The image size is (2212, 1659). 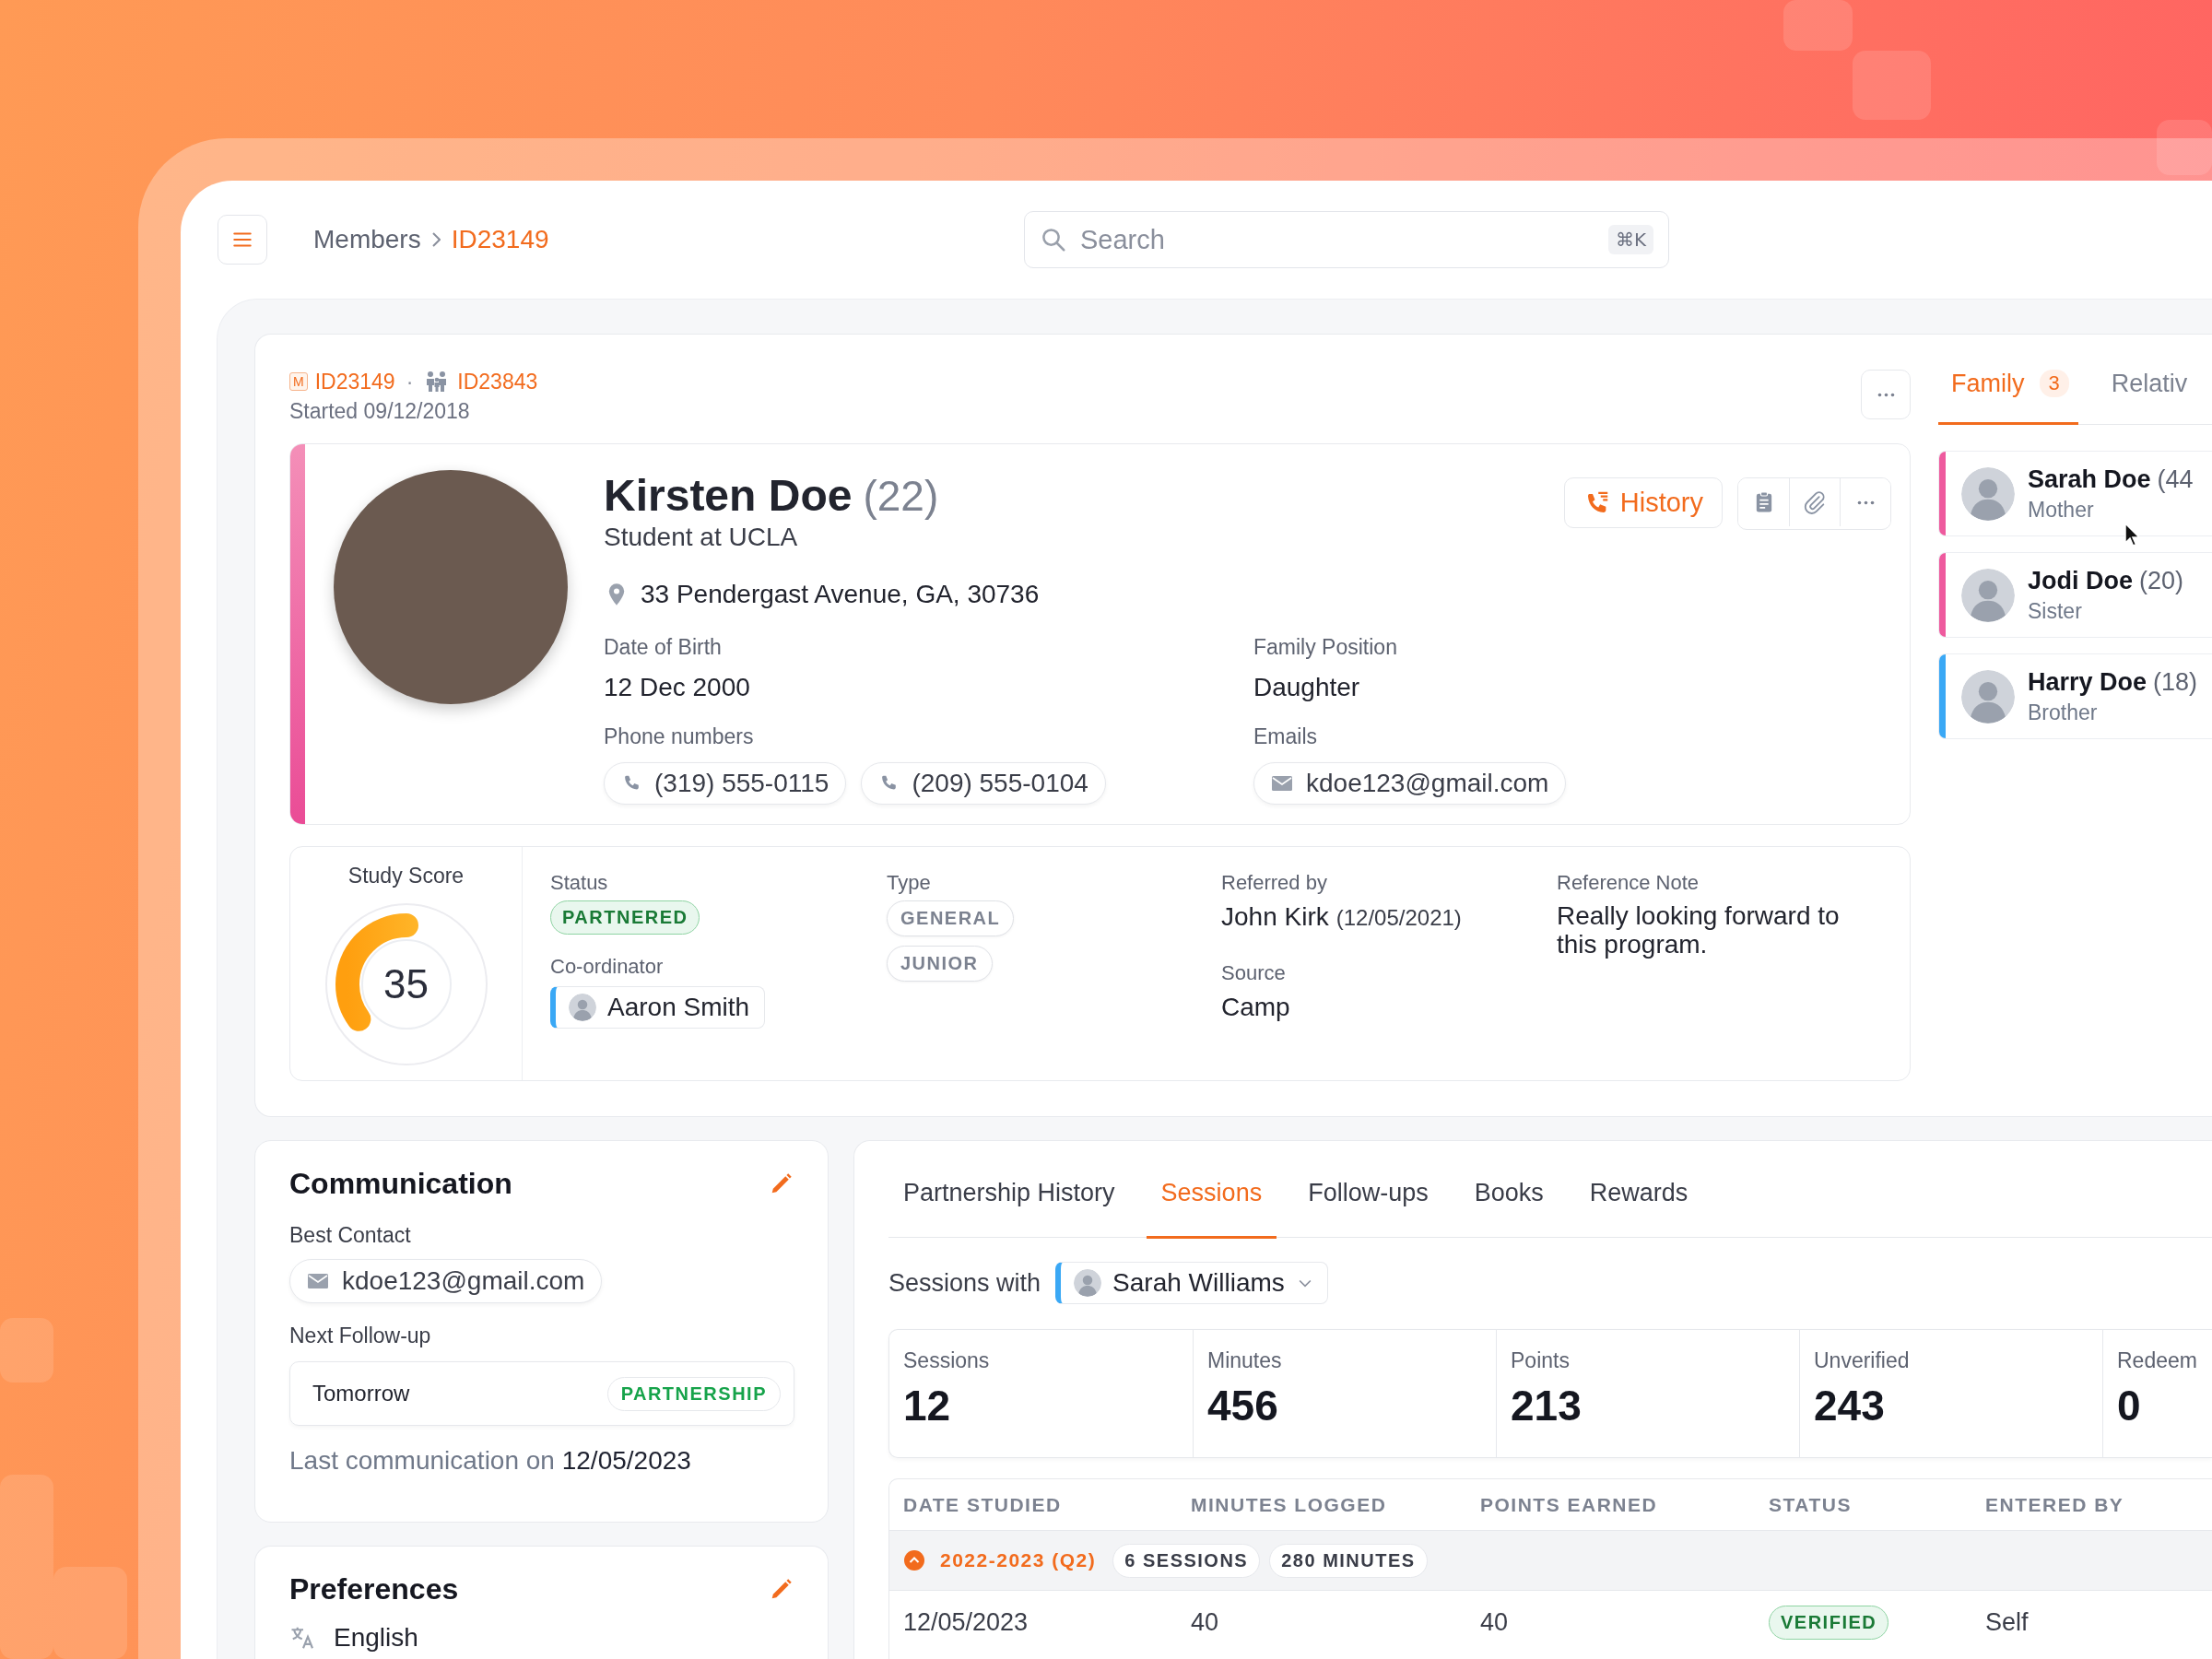 What do you see at coordinates (2080, 580) in the screenshot?
I see `member-name: Jodi Doe` at bounding box center [2080, 580].